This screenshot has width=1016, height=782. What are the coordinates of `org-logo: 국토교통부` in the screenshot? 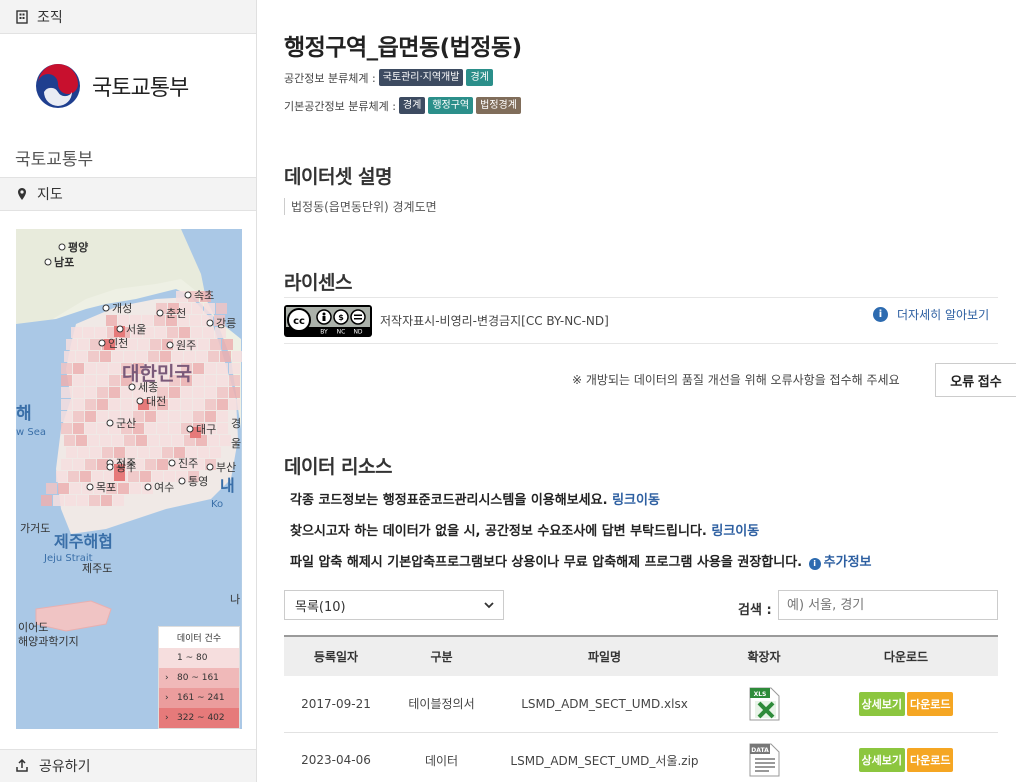 It's located at (111, 86).